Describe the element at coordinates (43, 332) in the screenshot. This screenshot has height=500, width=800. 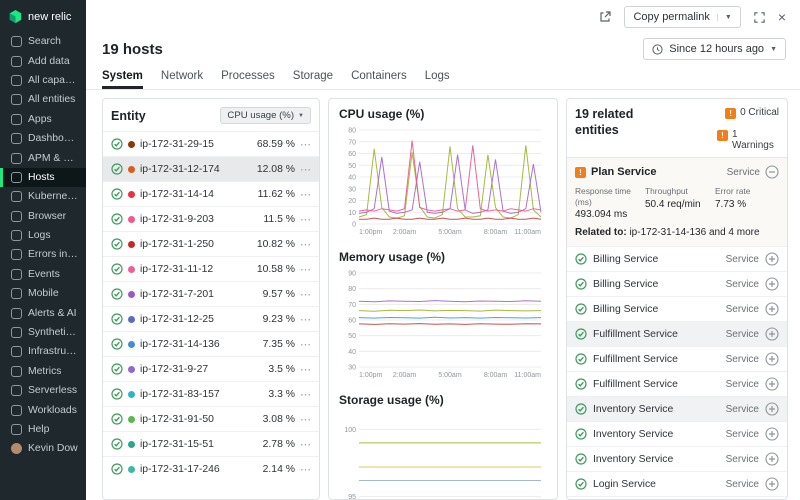
I see `sidebar-item-synthetic-monitoring: Synthetic monitoring` at that location.